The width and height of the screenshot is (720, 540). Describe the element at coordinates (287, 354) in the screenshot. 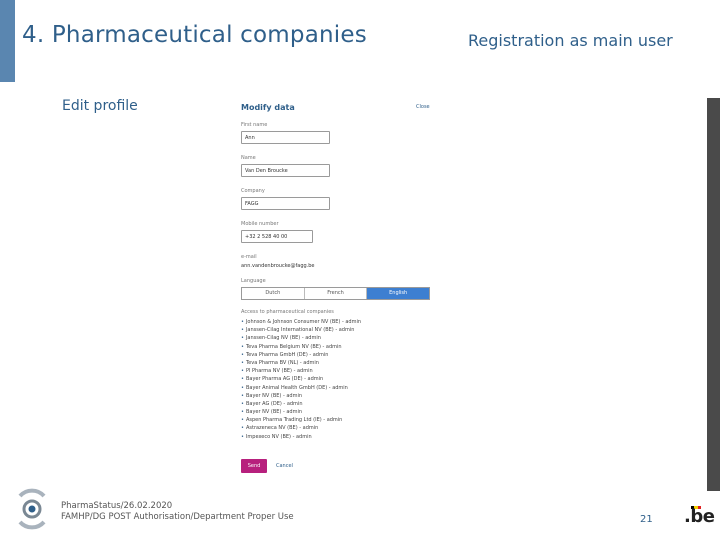

I see `list-item-label: Teva Pharma GmbH (DE) - admin` at that location.